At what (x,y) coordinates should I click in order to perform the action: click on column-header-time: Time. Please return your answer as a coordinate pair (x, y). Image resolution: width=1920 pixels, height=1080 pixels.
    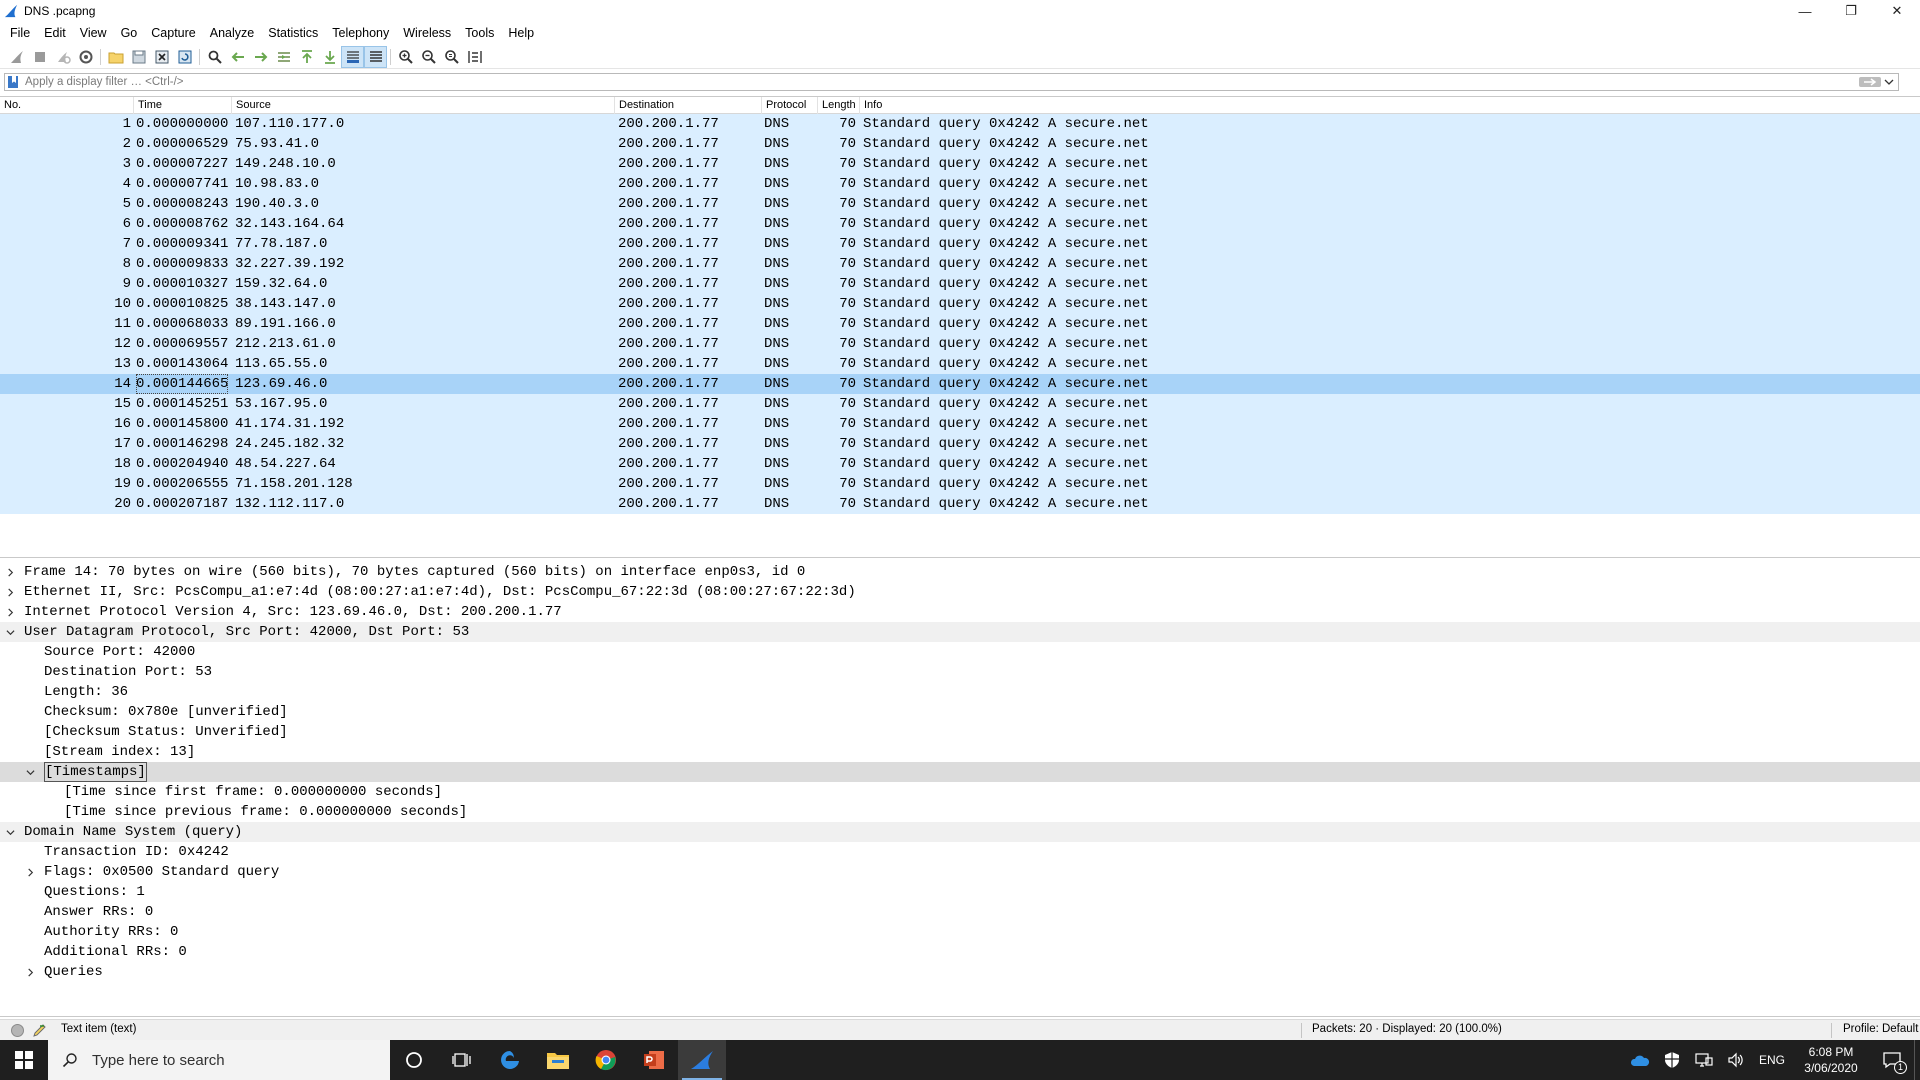
    Looking at the image, I should click on (183, 105).